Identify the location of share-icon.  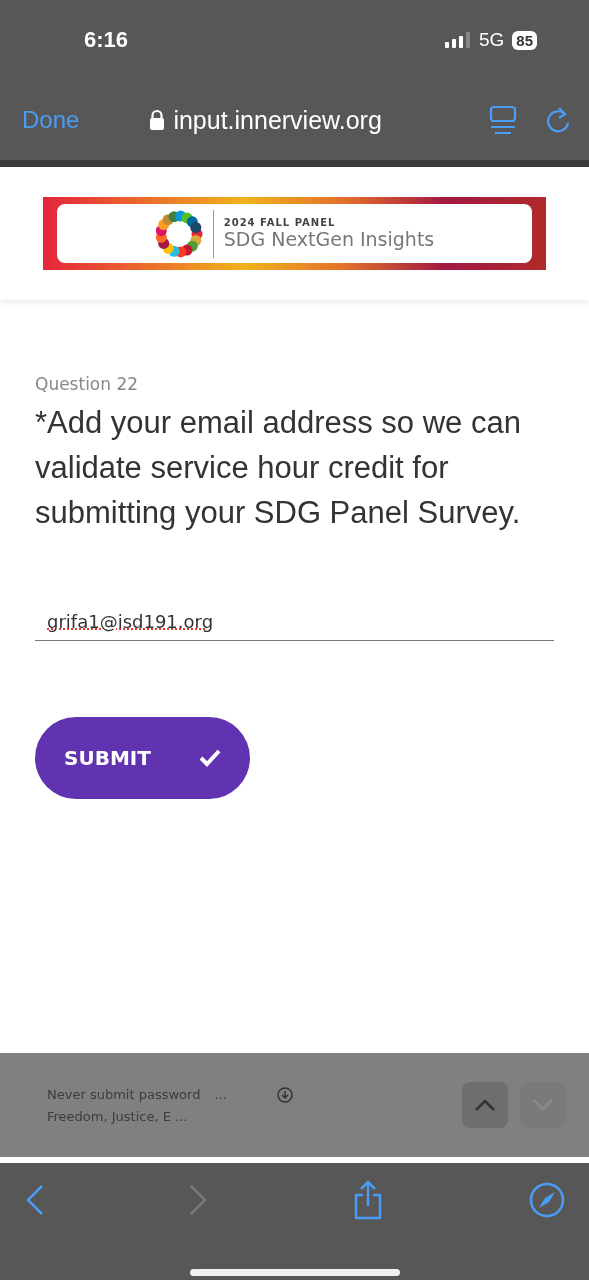
(368, 1200).